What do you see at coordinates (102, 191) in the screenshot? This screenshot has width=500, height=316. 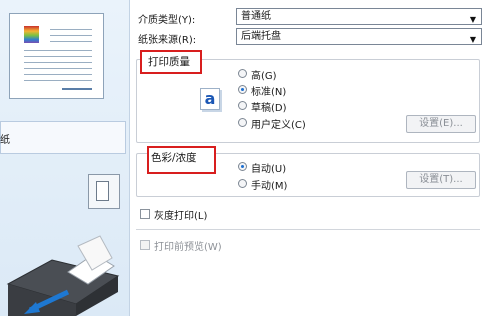 I see `paper-sheet-icon` at bounding box center [102, 191].